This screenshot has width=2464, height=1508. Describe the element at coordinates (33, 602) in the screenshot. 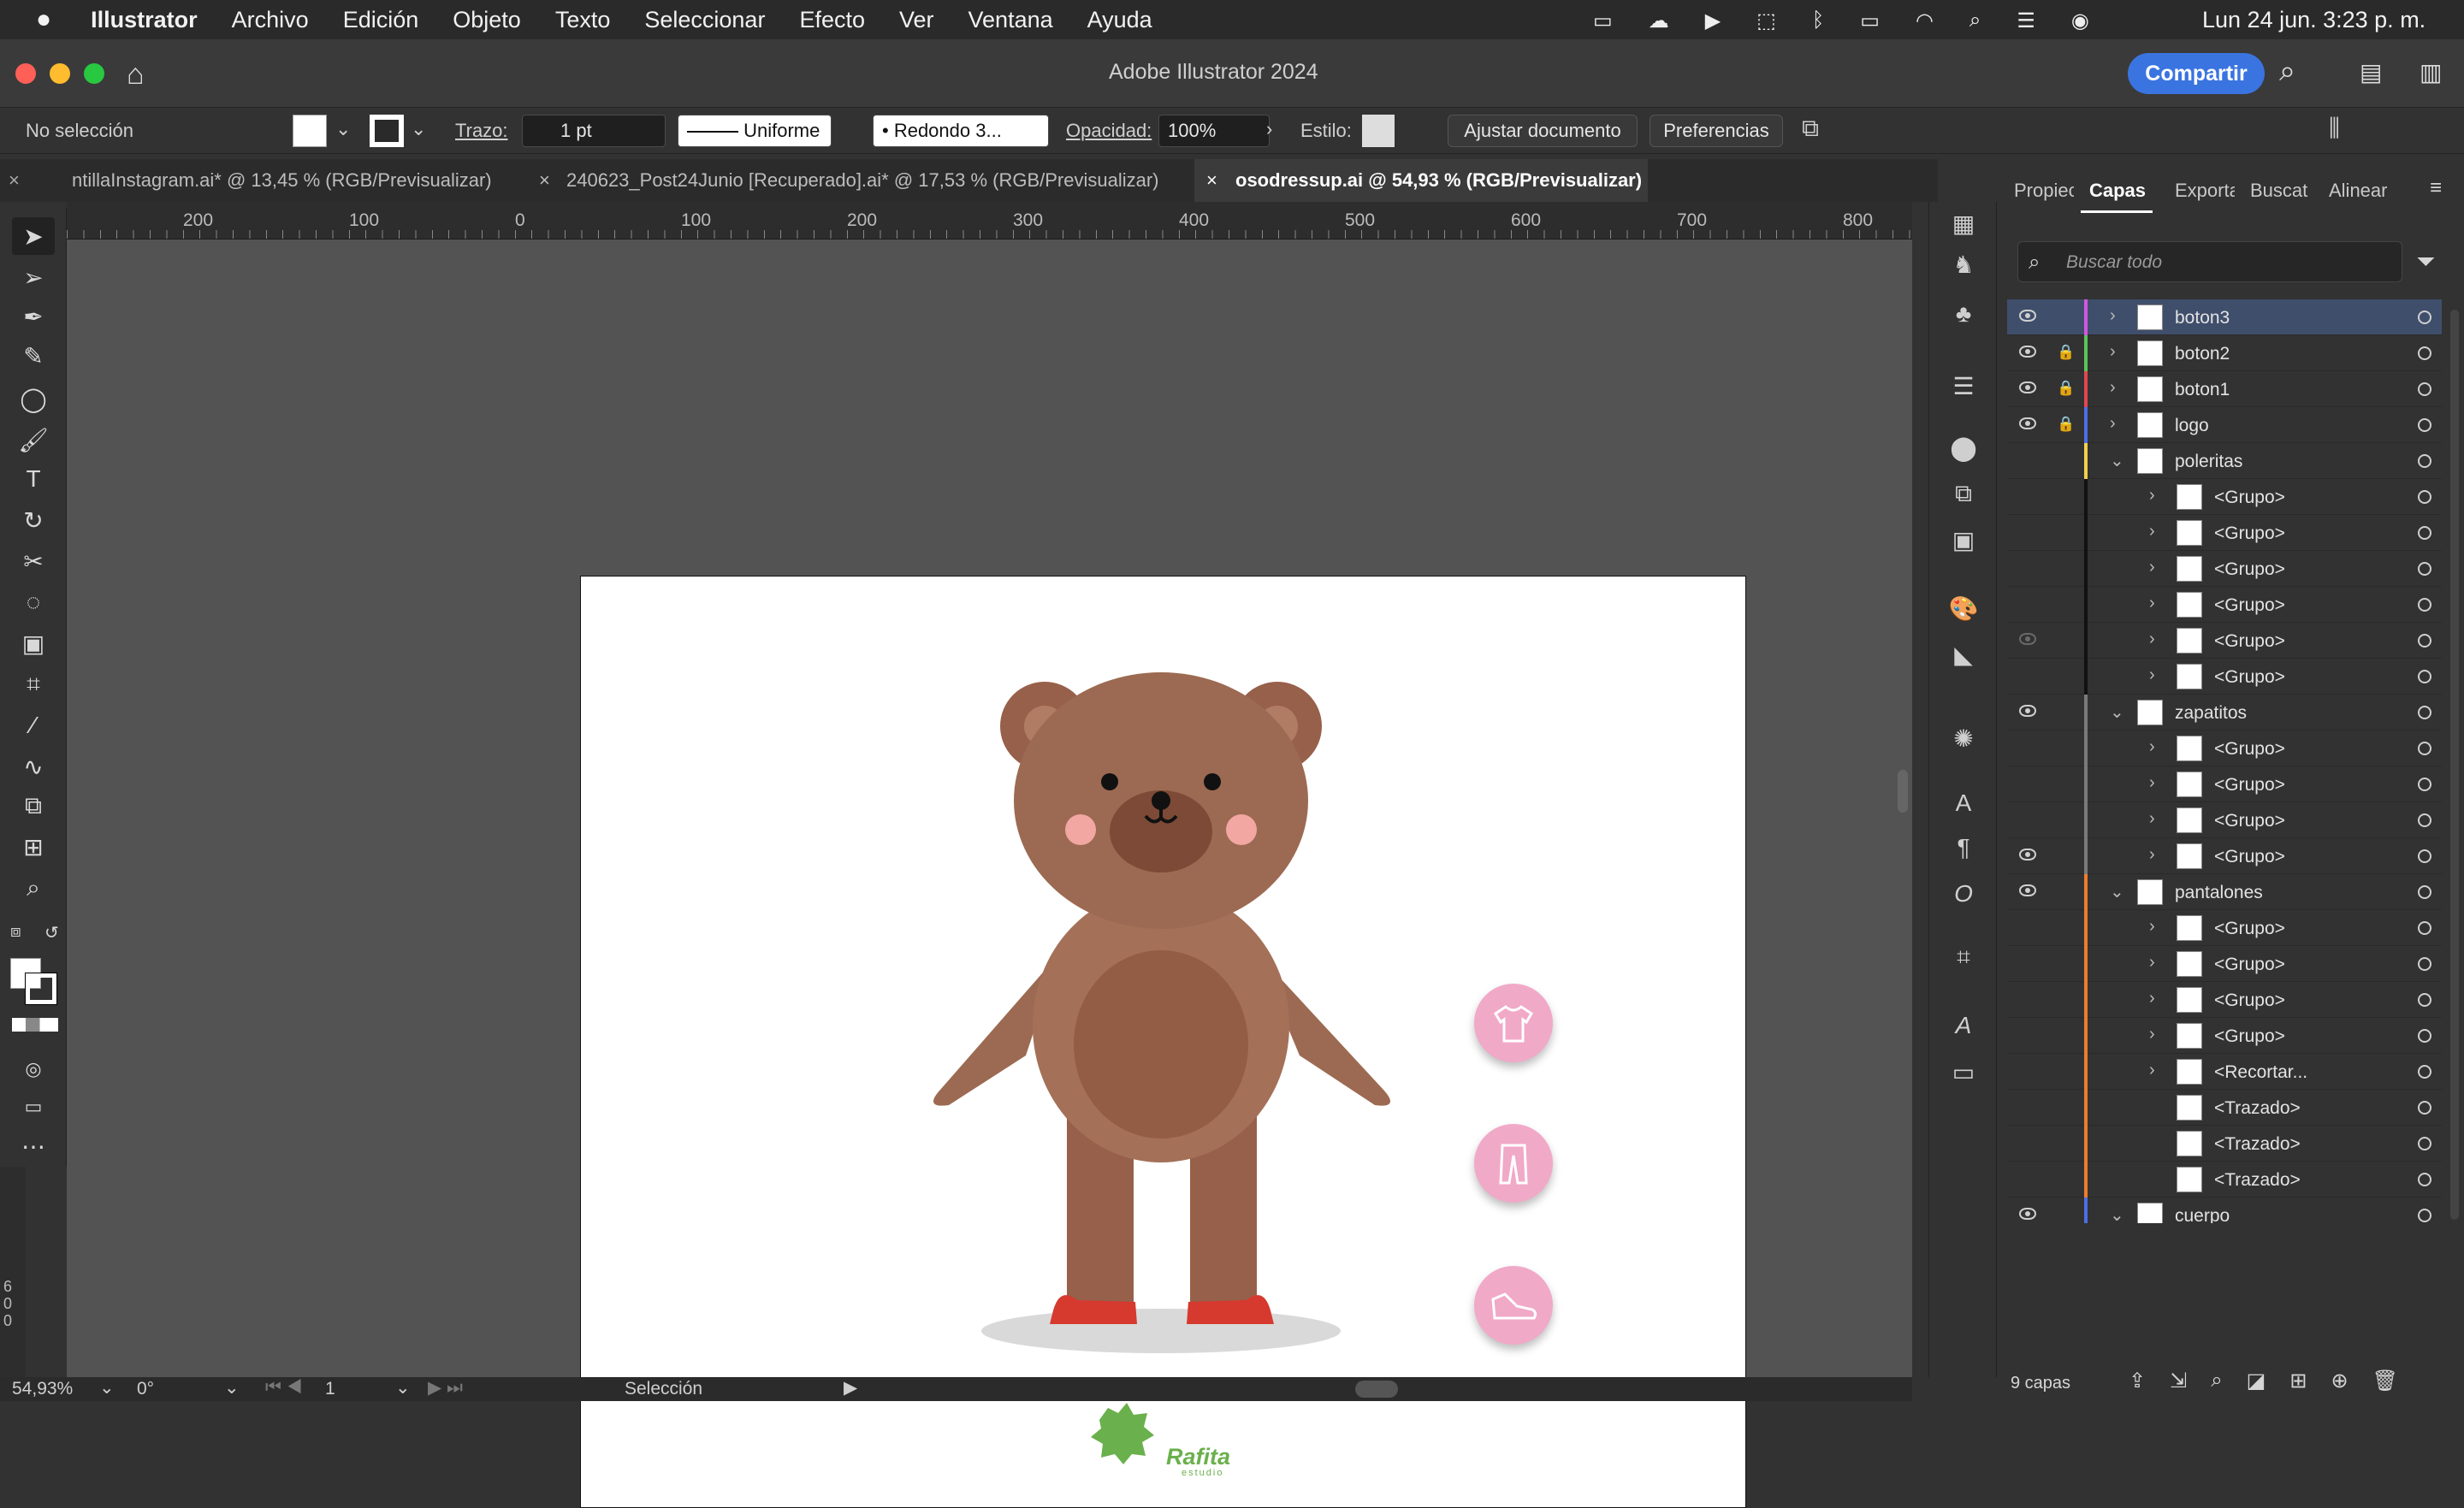

I see `lasso-tool-icon: ◌` at that location.